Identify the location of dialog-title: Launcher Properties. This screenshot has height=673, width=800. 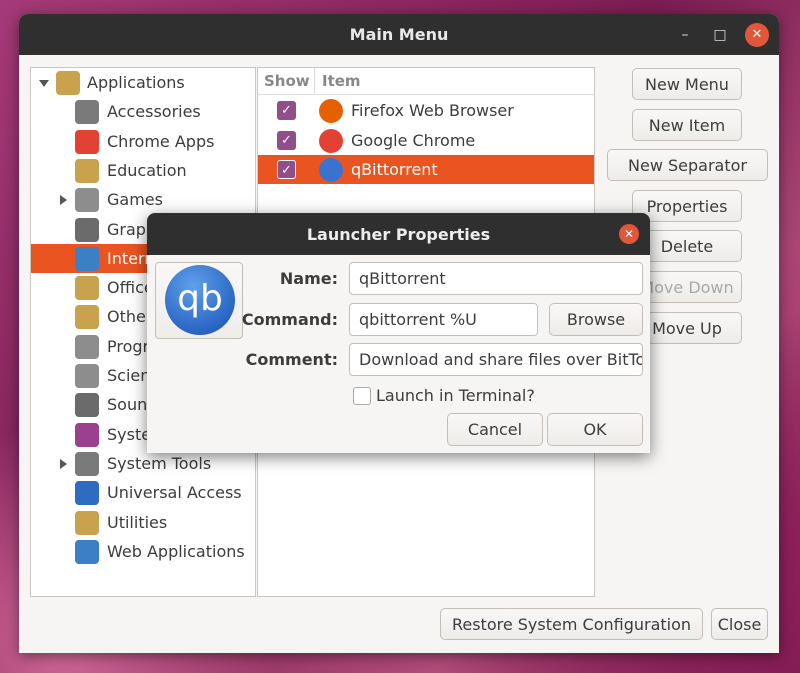
(398, 234).